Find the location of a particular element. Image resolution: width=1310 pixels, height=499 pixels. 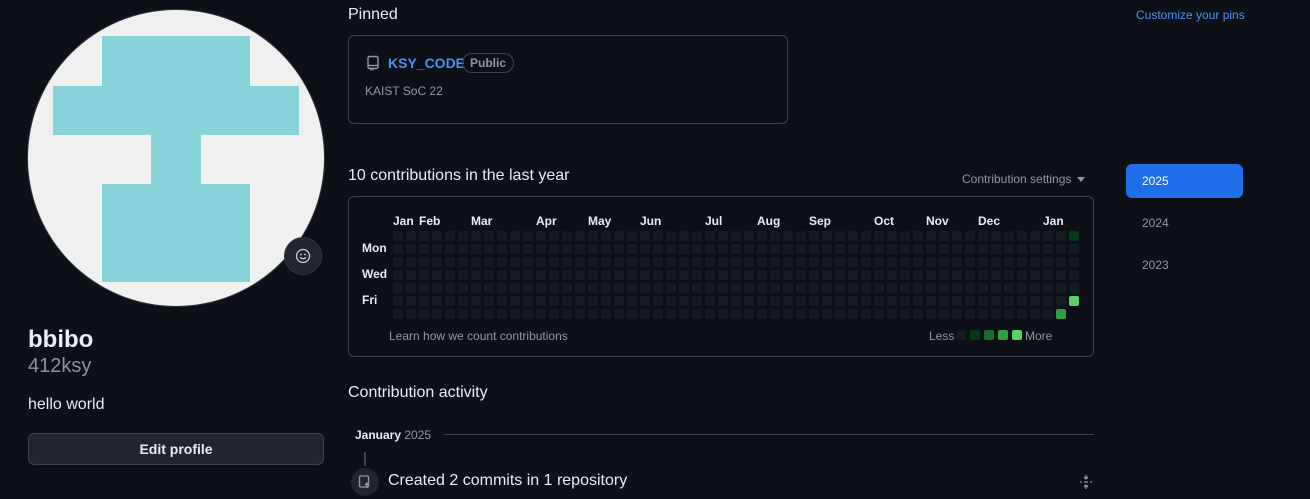

month-label: Jul is located at coordinates (714, 221).